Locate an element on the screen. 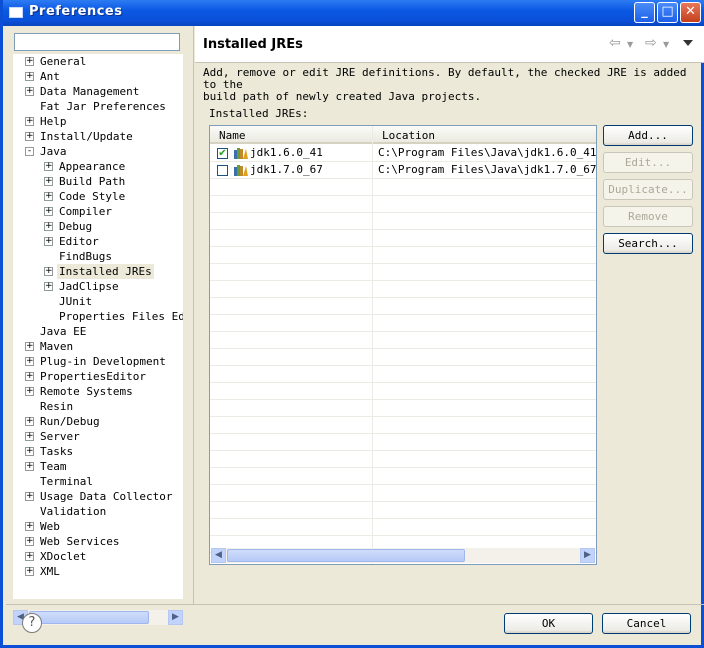 Image resolution: width=704 pixels, height=648 pixels. ok-button: OK is located at coordinates (548, 623).